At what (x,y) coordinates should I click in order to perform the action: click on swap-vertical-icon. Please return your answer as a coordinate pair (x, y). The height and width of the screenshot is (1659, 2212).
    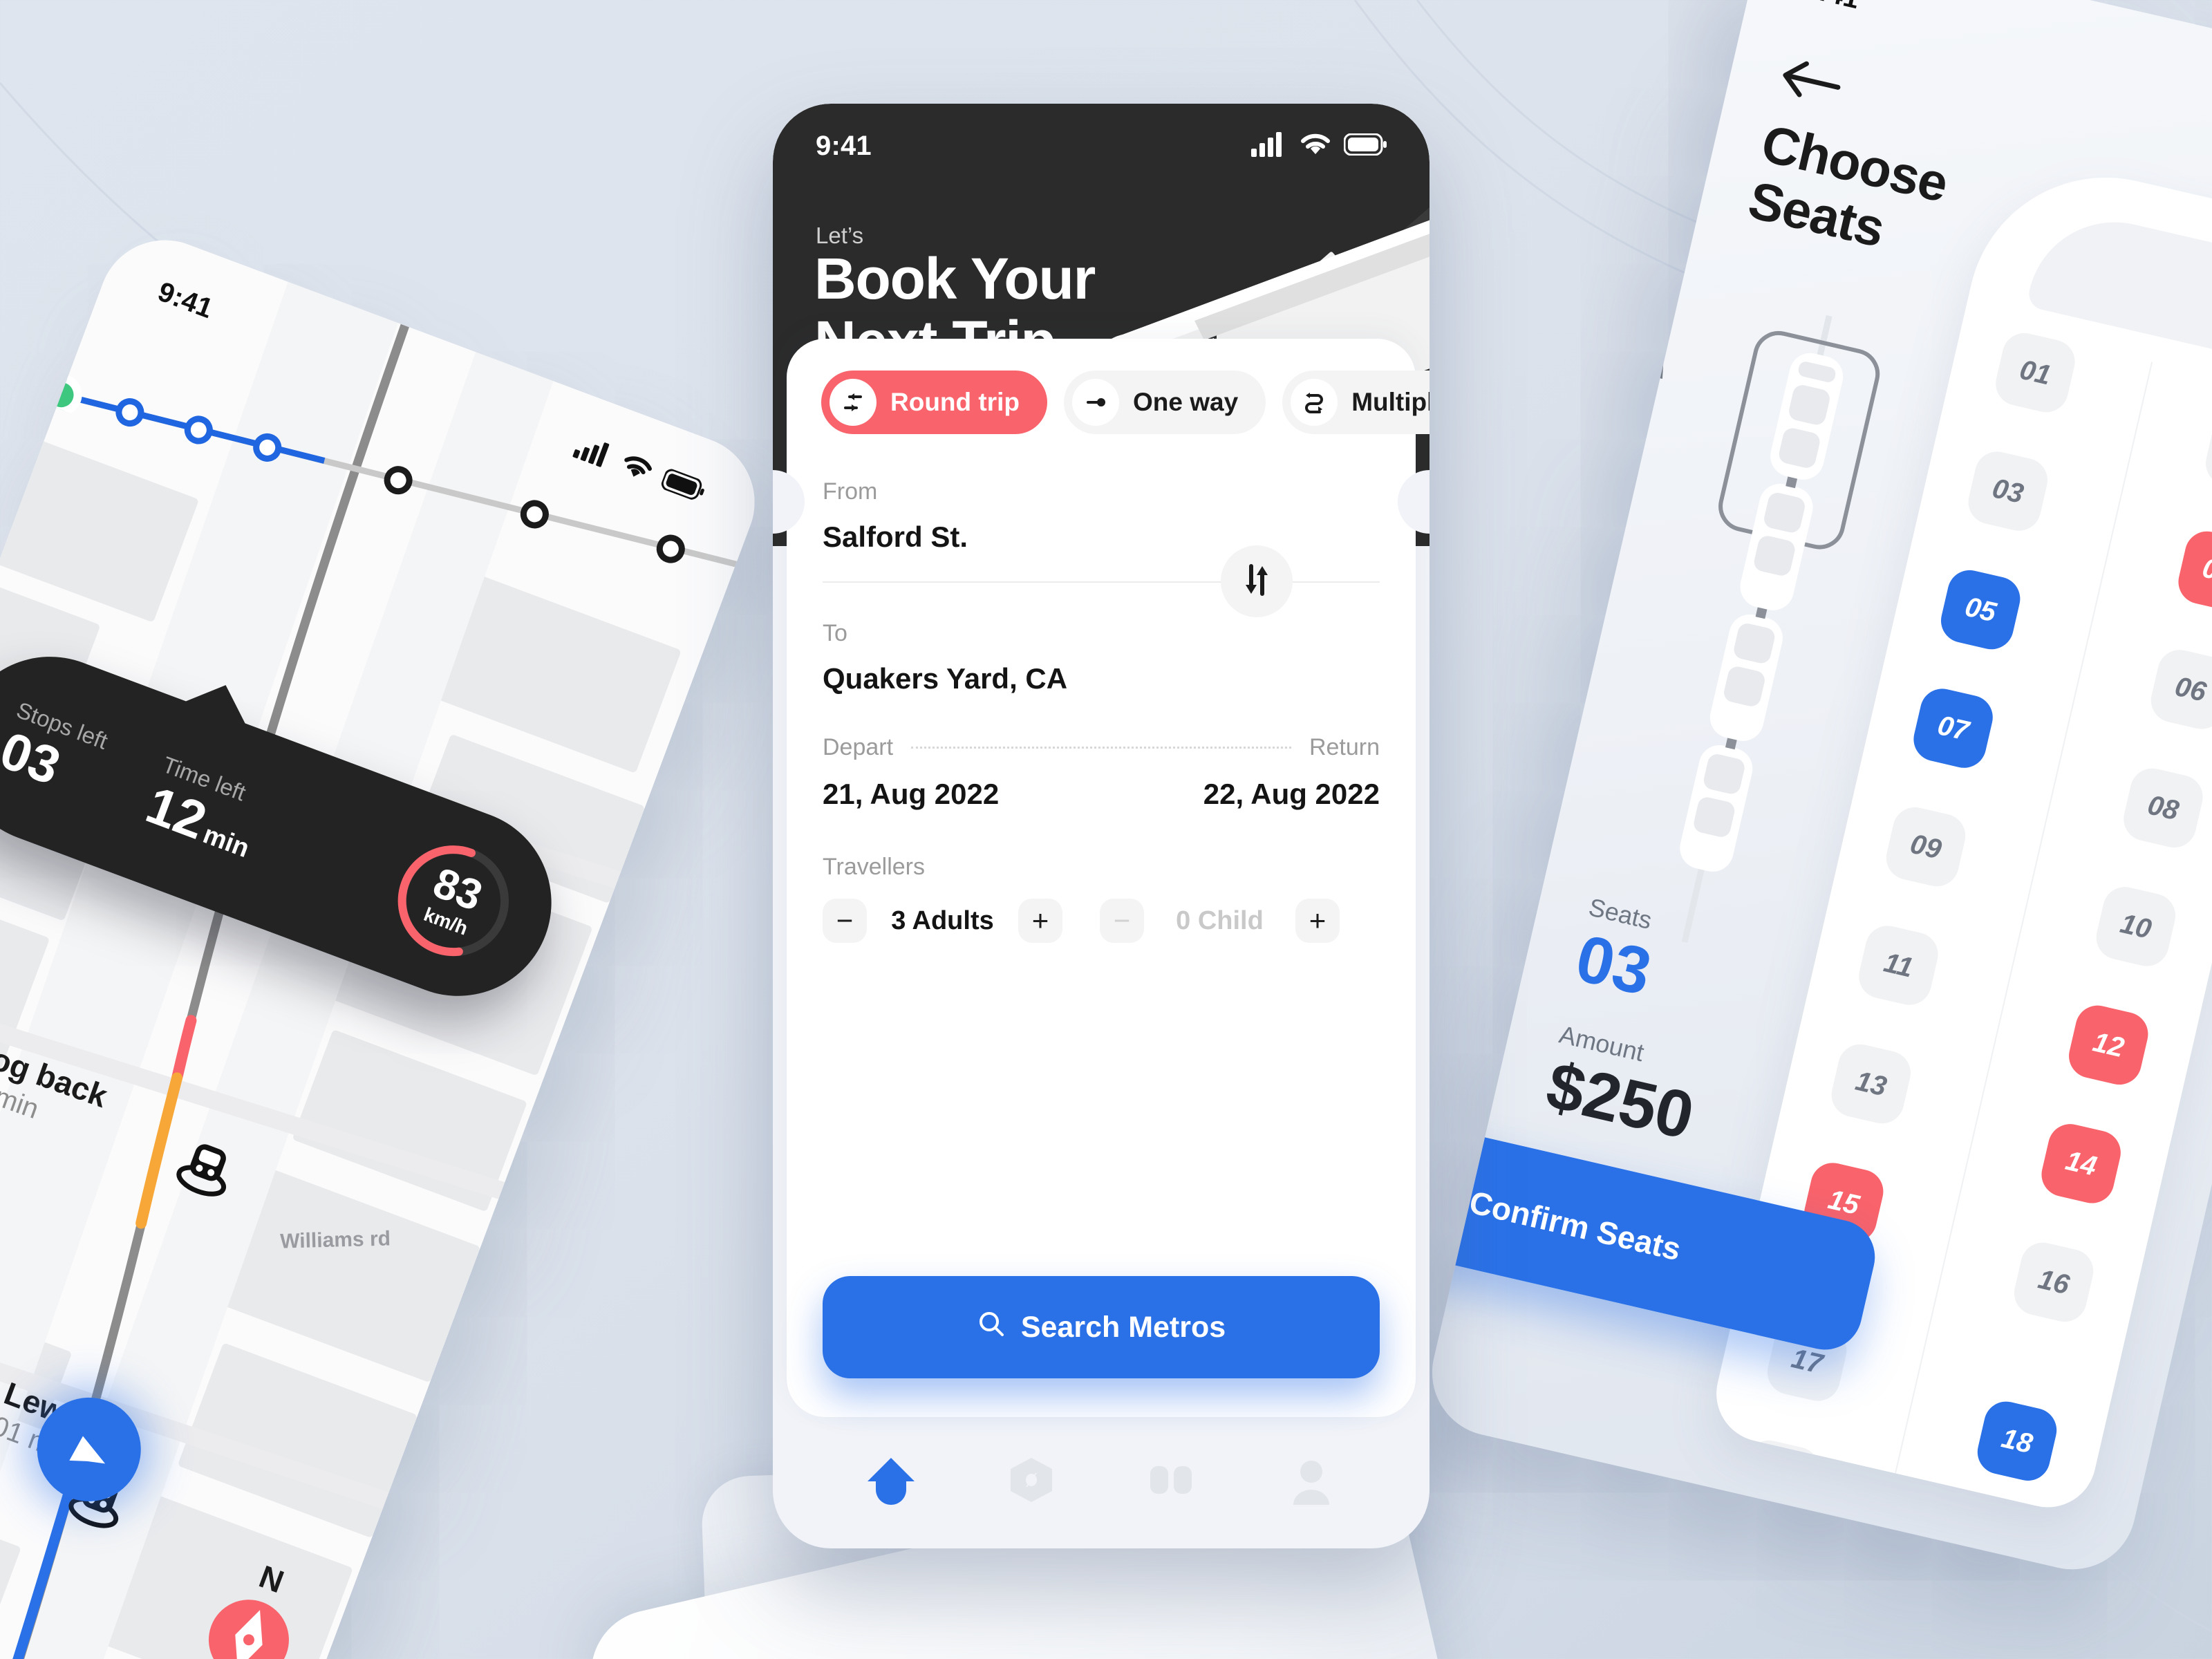
    Looking at the image, I should click on (1256, 581).